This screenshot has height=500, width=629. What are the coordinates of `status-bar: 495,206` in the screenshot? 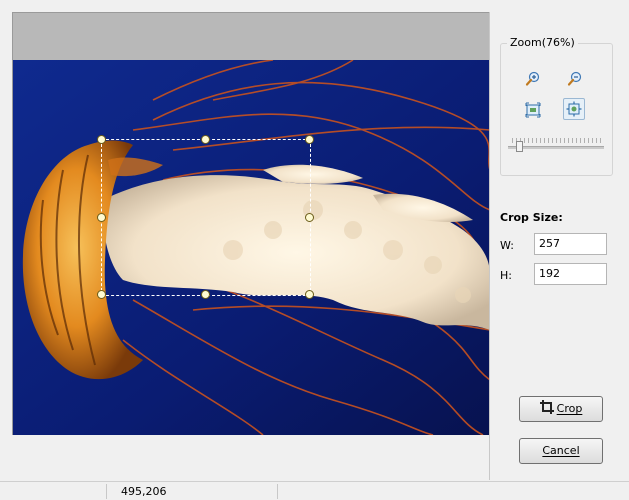 It's located at (314, 490).